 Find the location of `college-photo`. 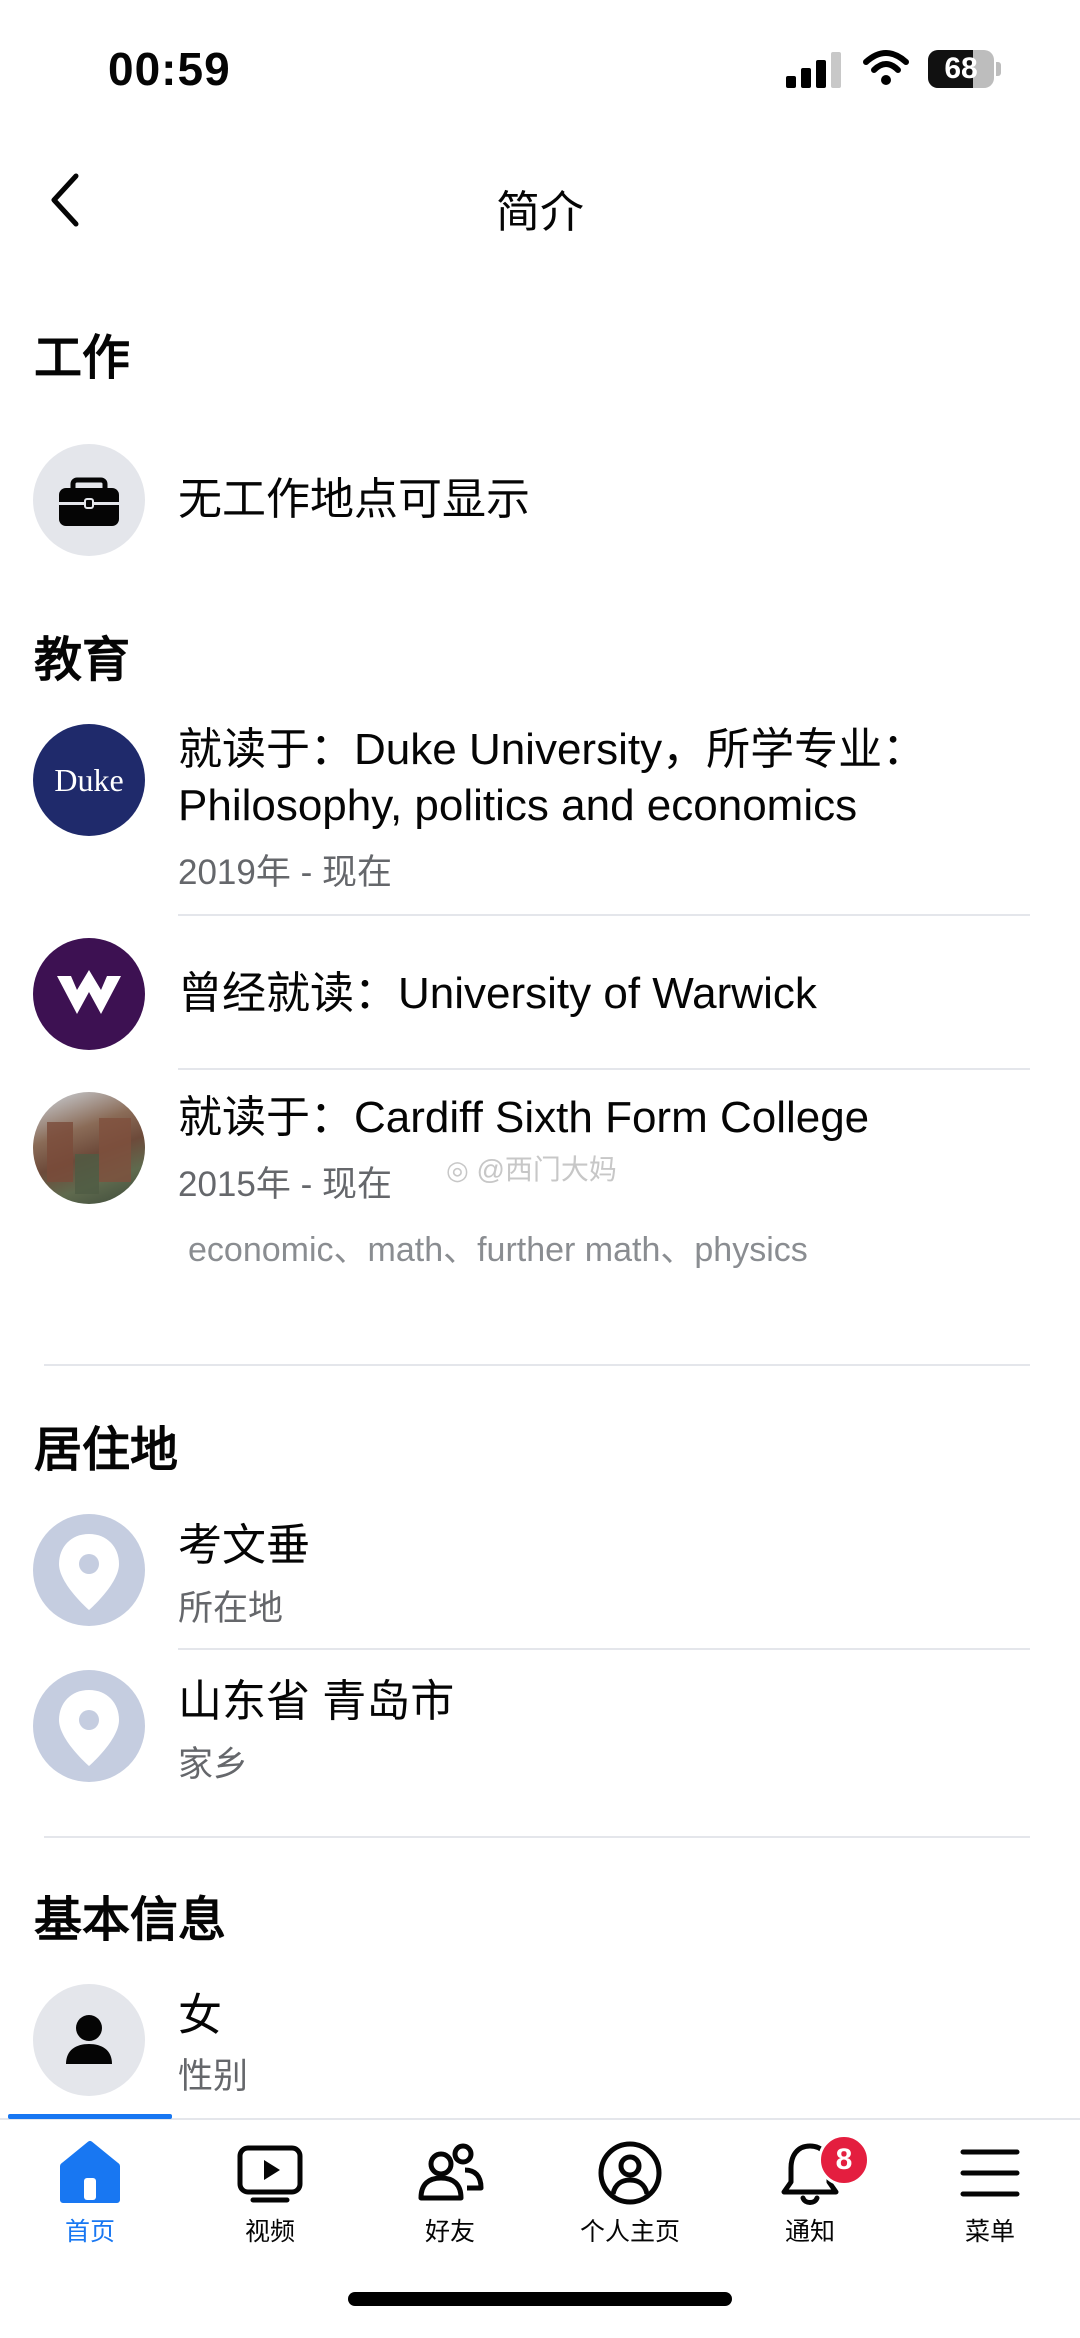

college-photo is located at coordinates (89, 1148).